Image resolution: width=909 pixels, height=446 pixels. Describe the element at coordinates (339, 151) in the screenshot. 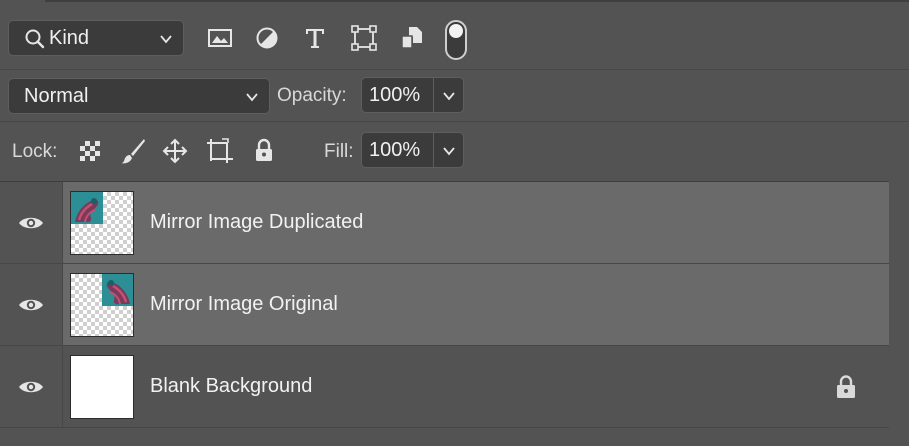

I see `fill-label: Fill:` at that location.